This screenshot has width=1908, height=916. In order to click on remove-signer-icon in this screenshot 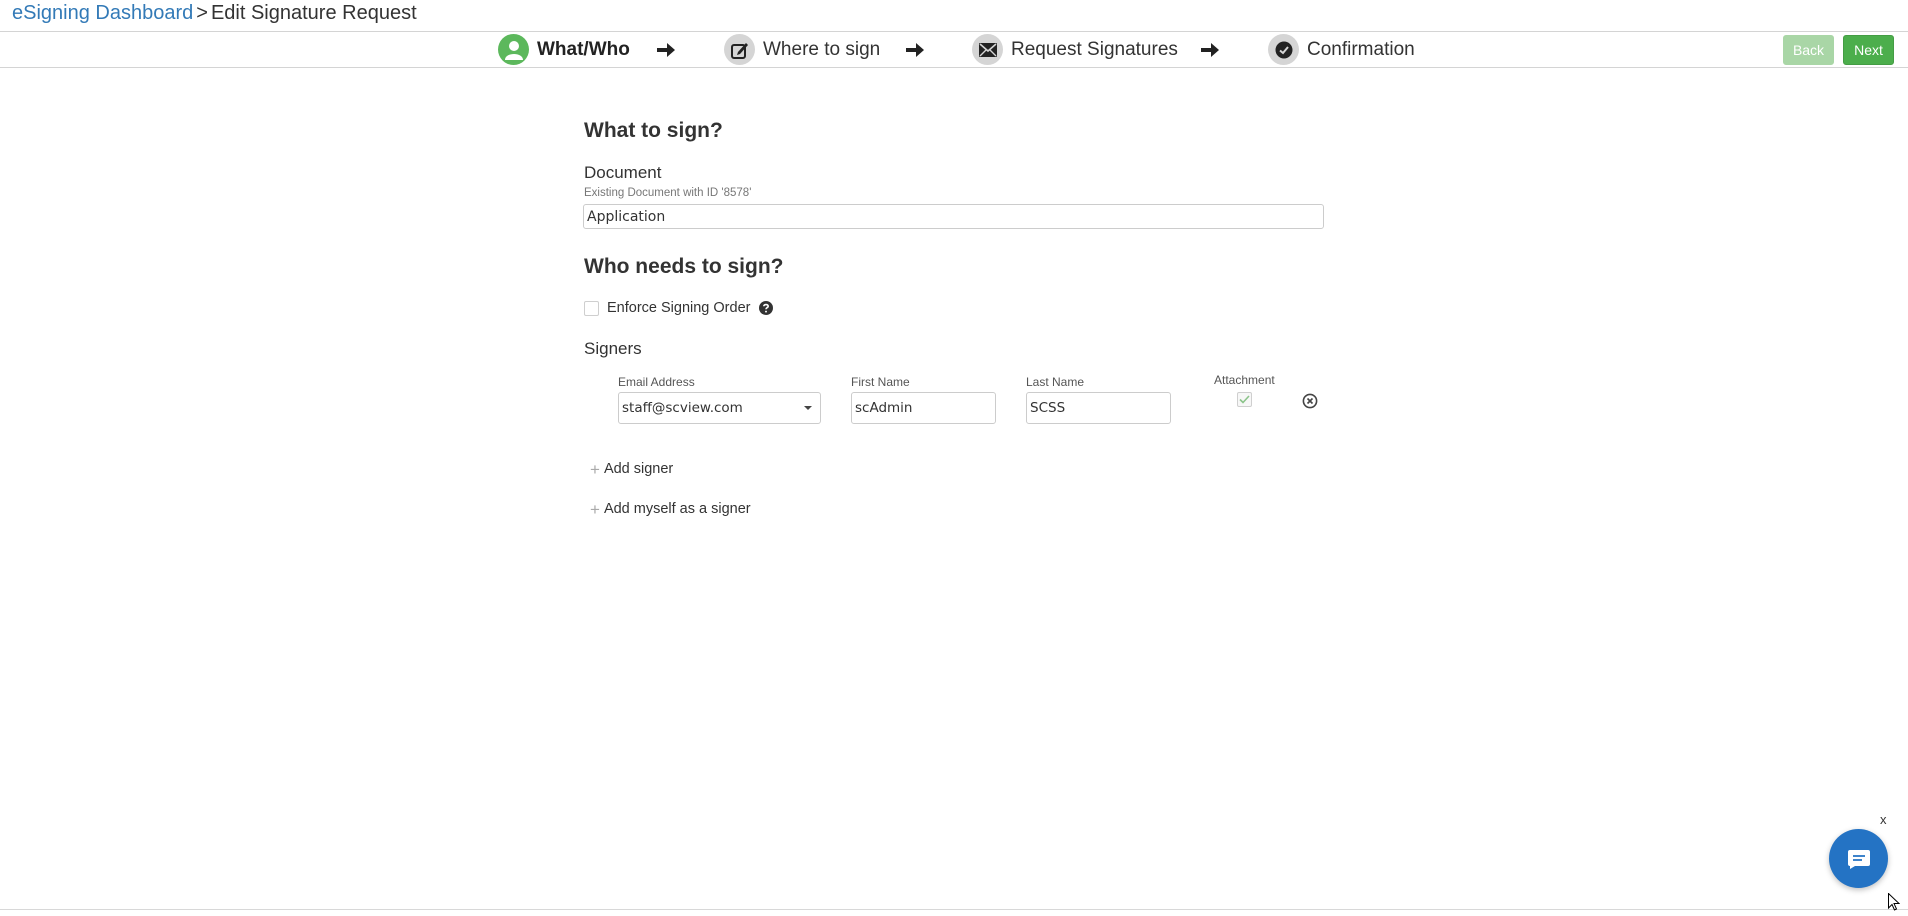, I will do `click(1310, 401)`.